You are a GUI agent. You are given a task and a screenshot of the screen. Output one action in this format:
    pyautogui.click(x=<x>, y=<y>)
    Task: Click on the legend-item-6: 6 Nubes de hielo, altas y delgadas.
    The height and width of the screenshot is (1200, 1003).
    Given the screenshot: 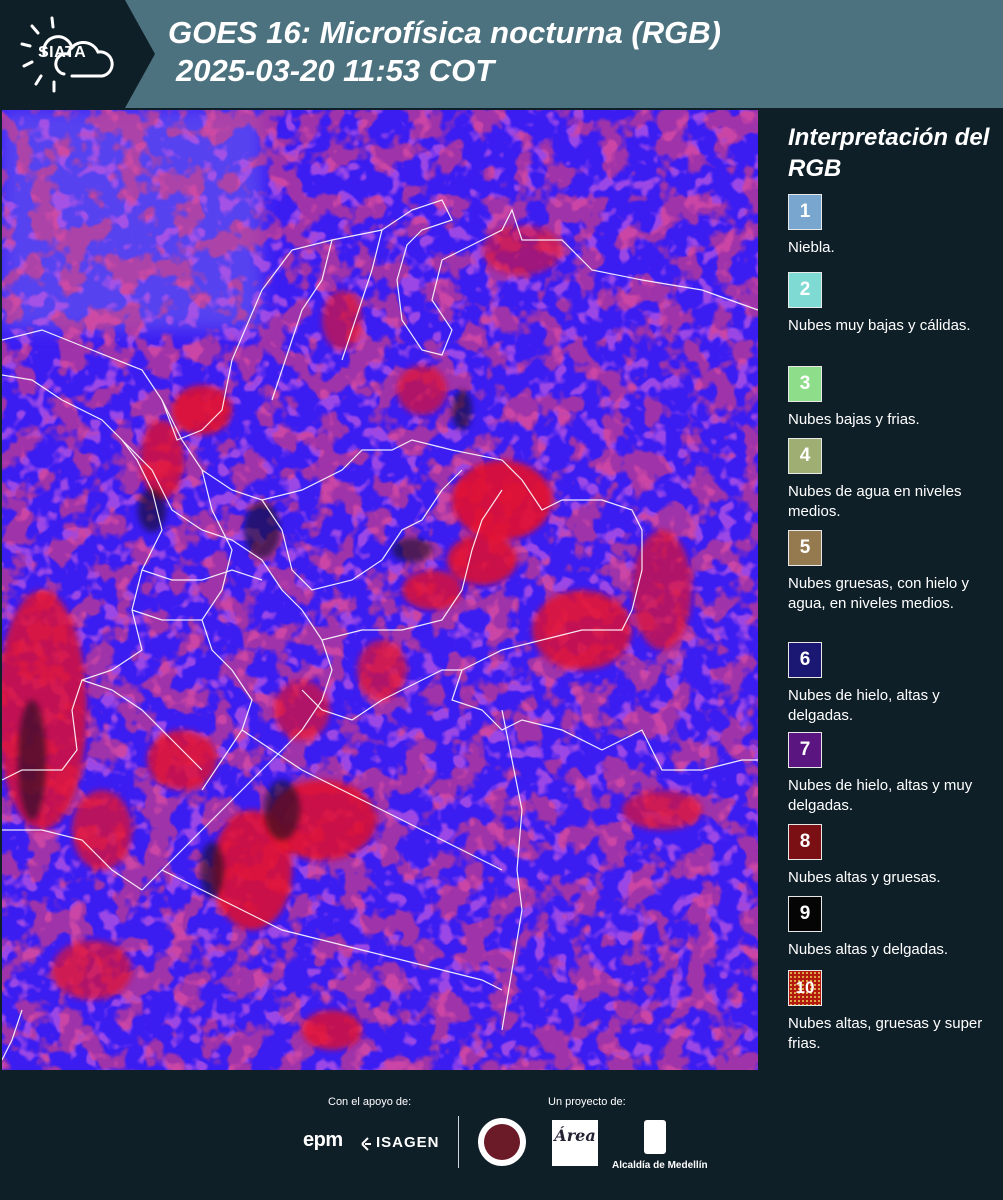 What is the action you would take?
    pyautogui.click(x=890, y=684)
    